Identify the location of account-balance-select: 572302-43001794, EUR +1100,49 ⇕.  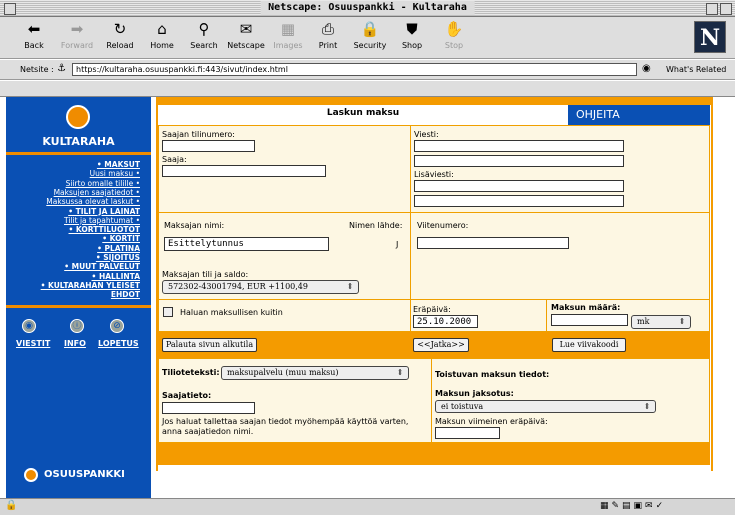
(260, 287).